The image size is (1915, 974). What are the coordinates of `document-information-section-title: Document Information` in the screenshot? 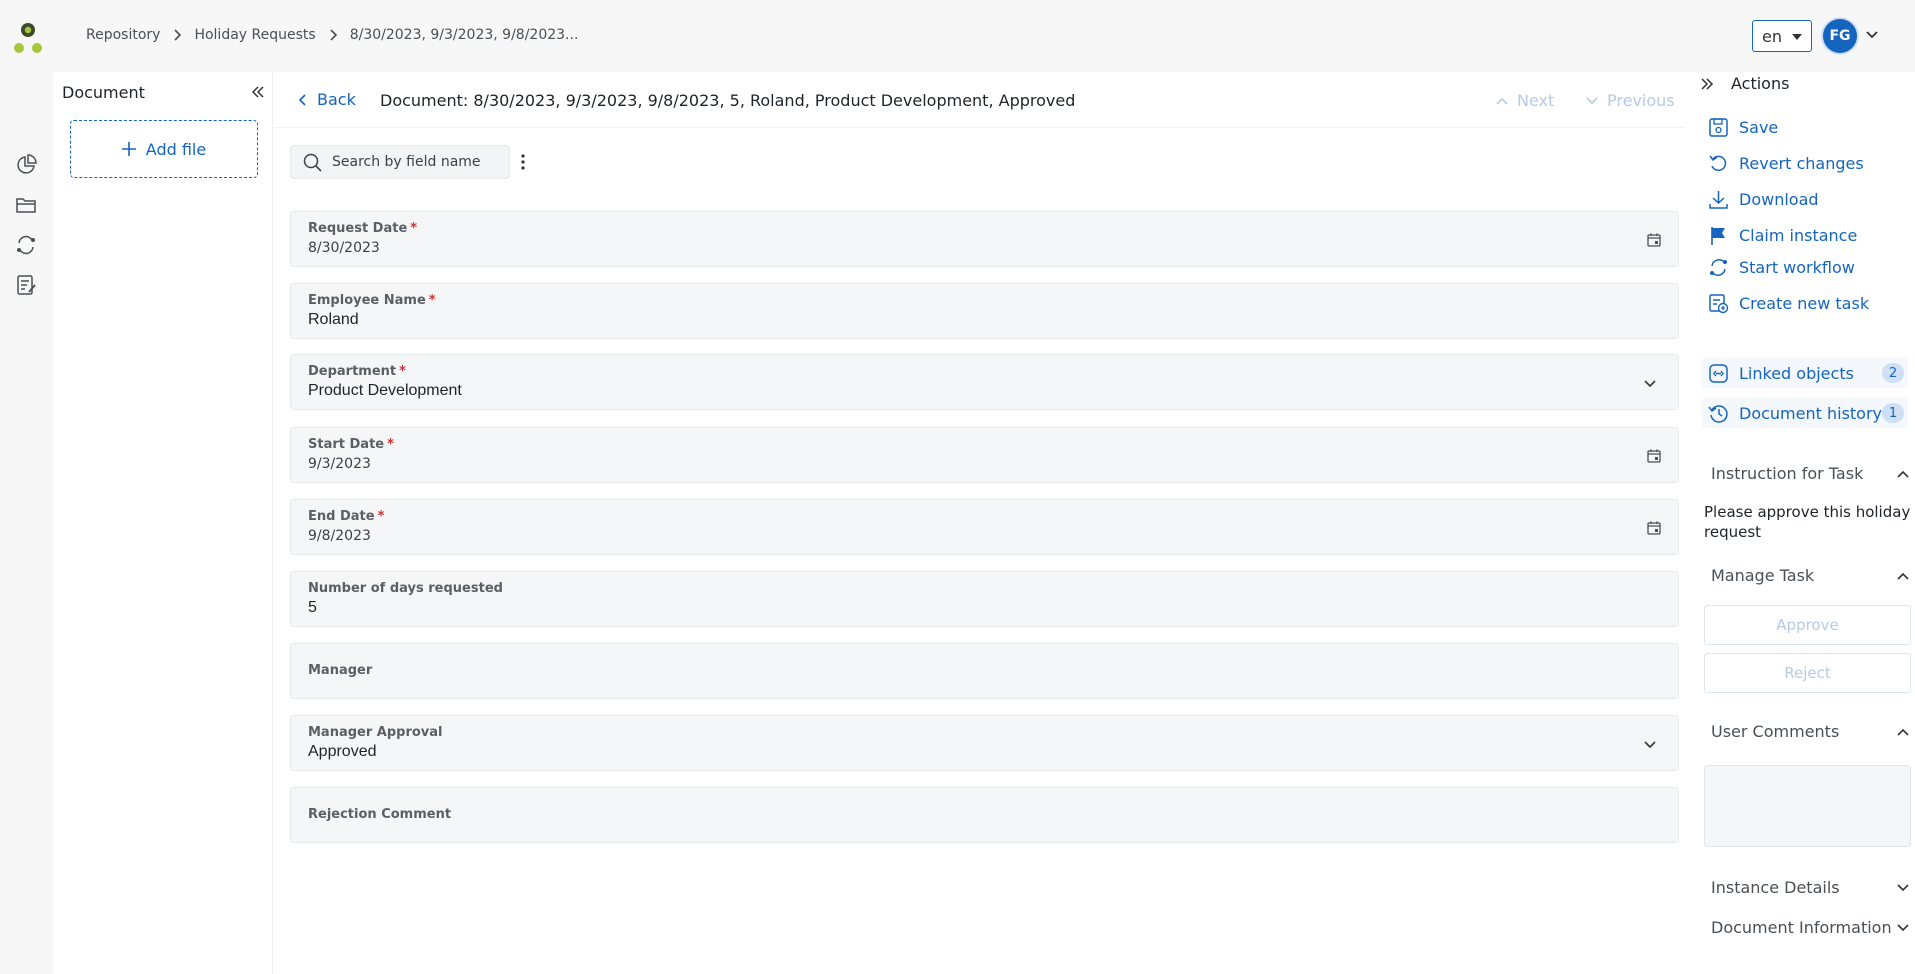 It's located at (1801, 927).